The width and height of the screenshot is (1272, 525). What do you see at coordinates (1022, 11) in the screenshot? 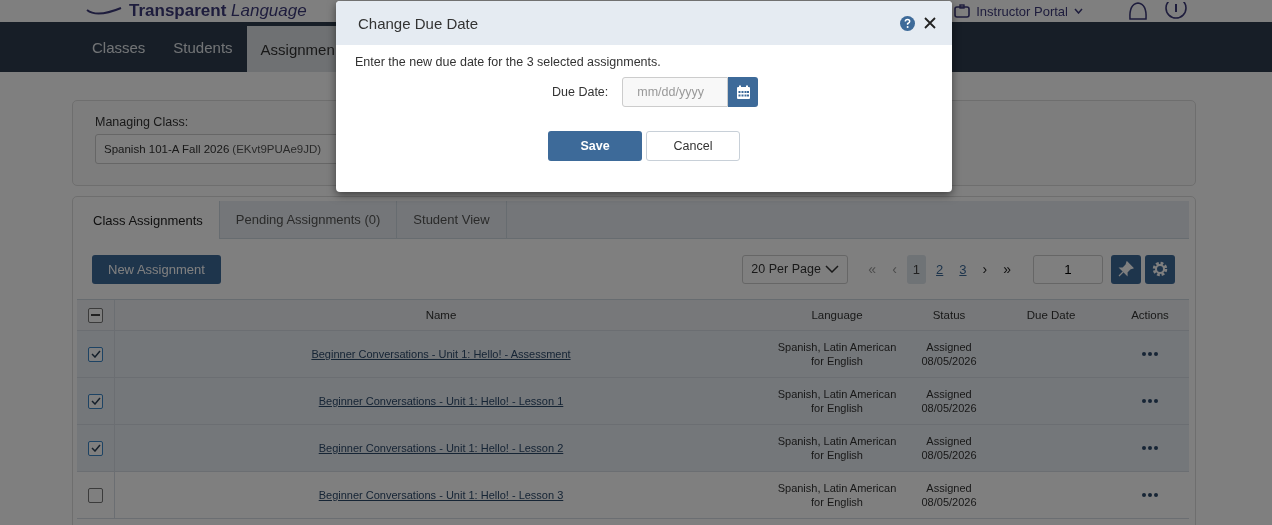
I see `portal-menu: Instructor Portal` at bounding box center [1022, 11].